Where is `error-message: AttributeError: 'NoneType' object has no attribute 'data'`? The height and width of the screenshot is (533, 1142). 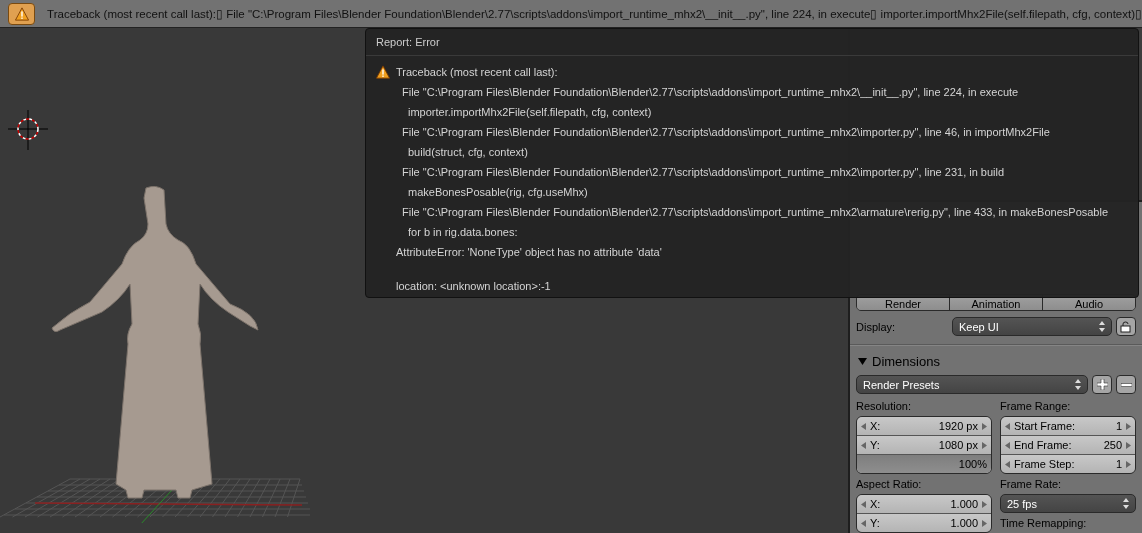
error-message: AttributeError: 'NoneType' object has no attribute 'data' is located at coordinates (529, 252).